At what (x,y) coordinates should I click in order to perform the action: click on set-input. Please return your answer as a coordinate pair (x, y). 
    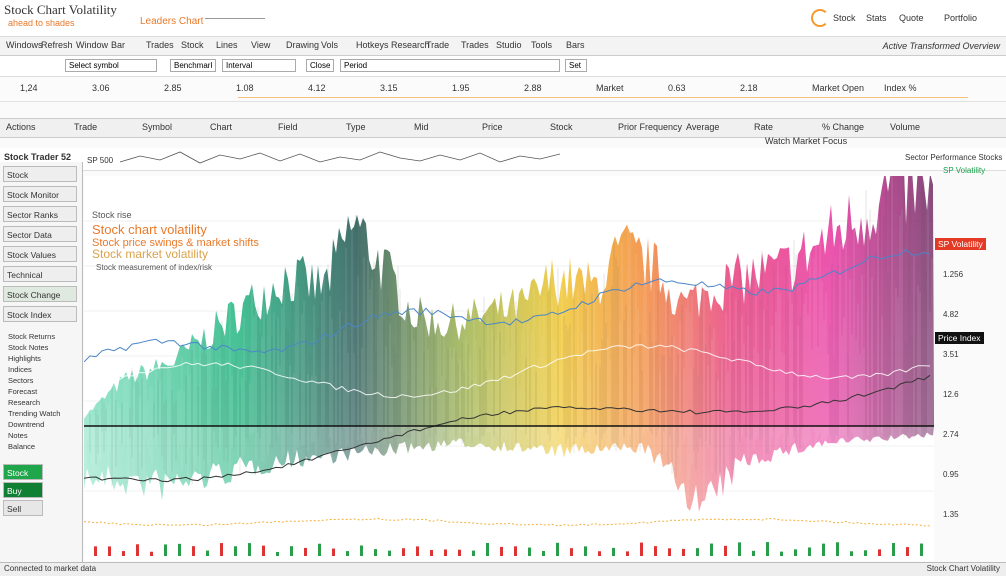
    Looking at the image, I should click on (576, 65).